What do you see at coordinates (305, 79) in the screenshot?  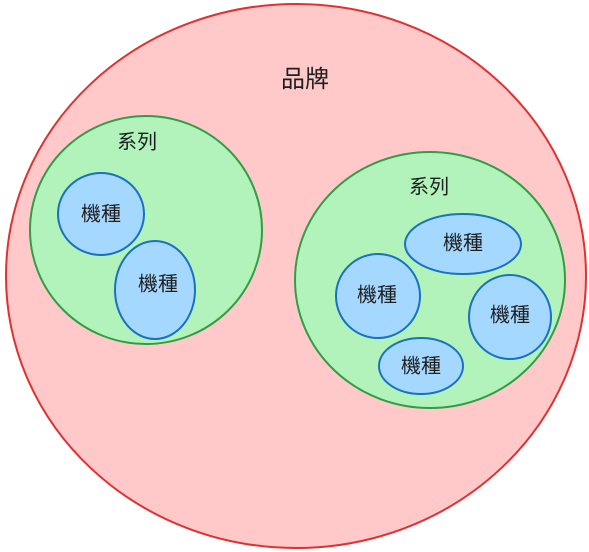 I see `brand-label: 品牌` at bounding box center [305, 79].